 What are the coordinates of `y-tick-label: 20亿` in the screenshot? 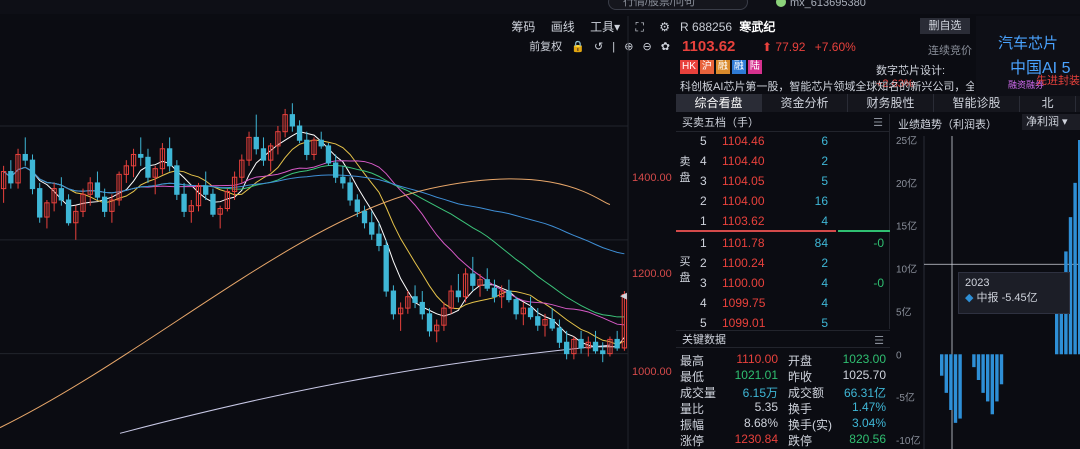 It's located at (906, 183).